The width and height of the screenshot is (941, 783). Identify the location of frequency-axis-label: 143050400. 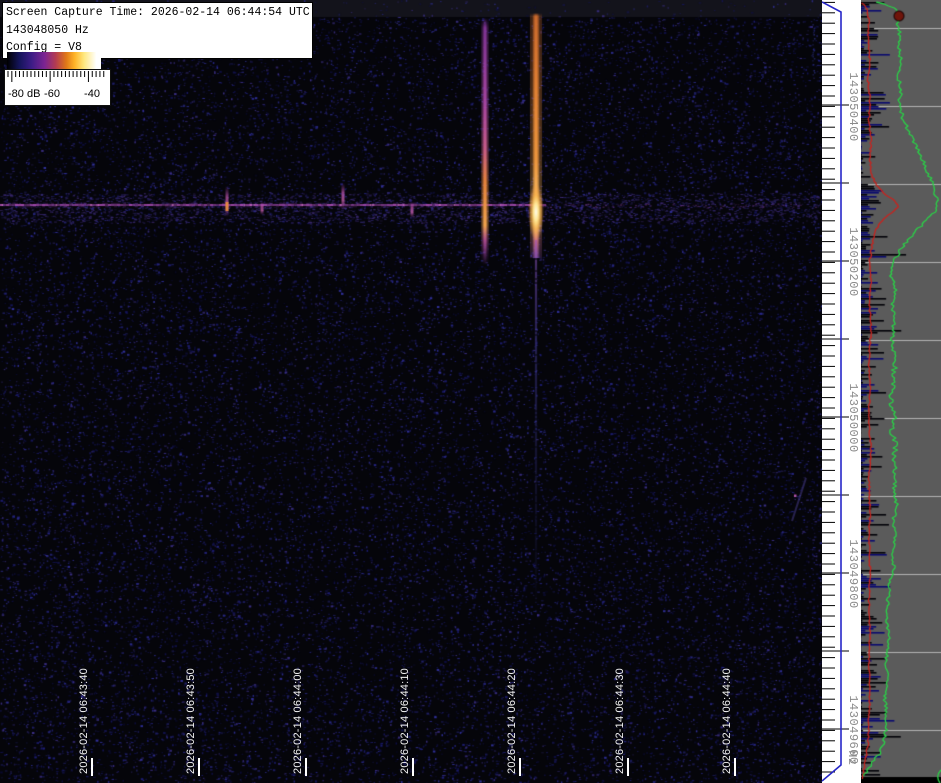
(853, 107).